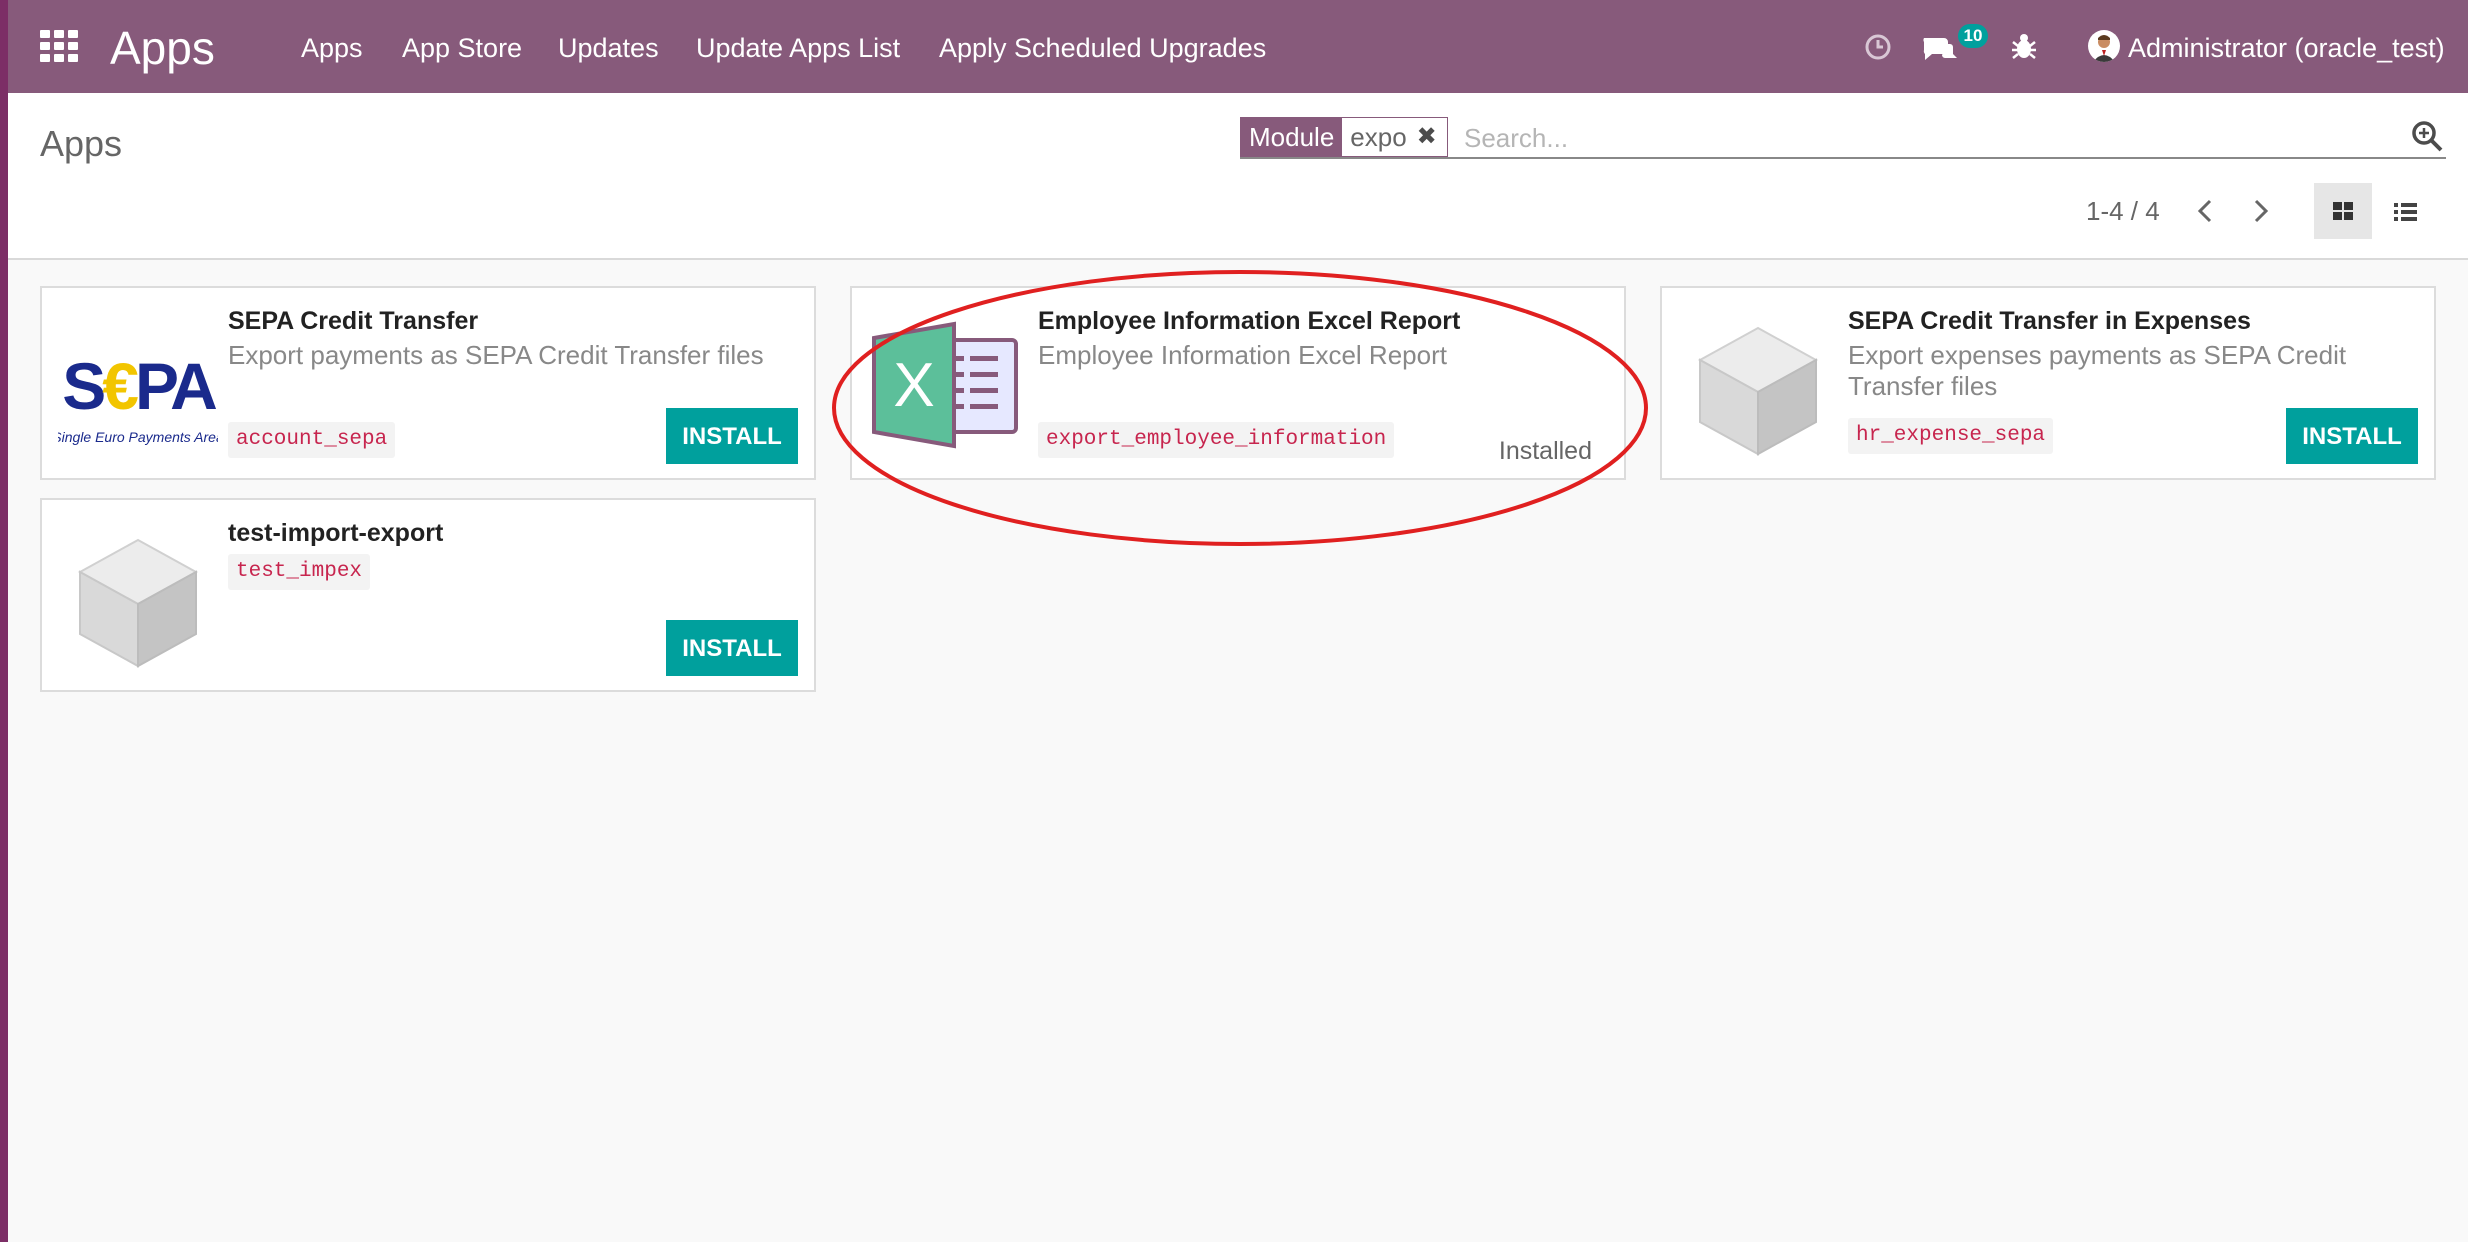 The width and height of the screenshot is (2468, 1242). What do you see at coordinates (1249, 321) in the screenshot?
I see `app-name: Employee Information Excel Report` at bounding box center [1249, 321].